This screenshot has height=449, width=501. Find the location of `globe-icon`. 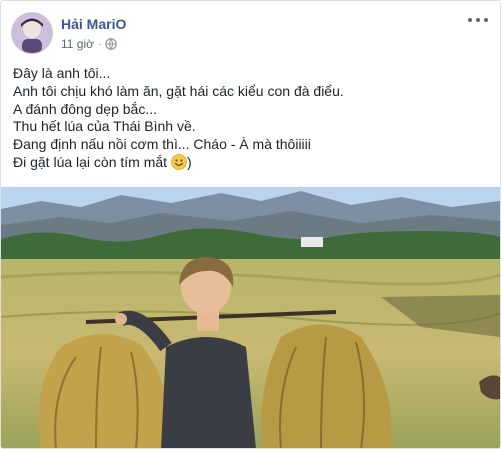

globe-icon is located at coordinates (111, 44).